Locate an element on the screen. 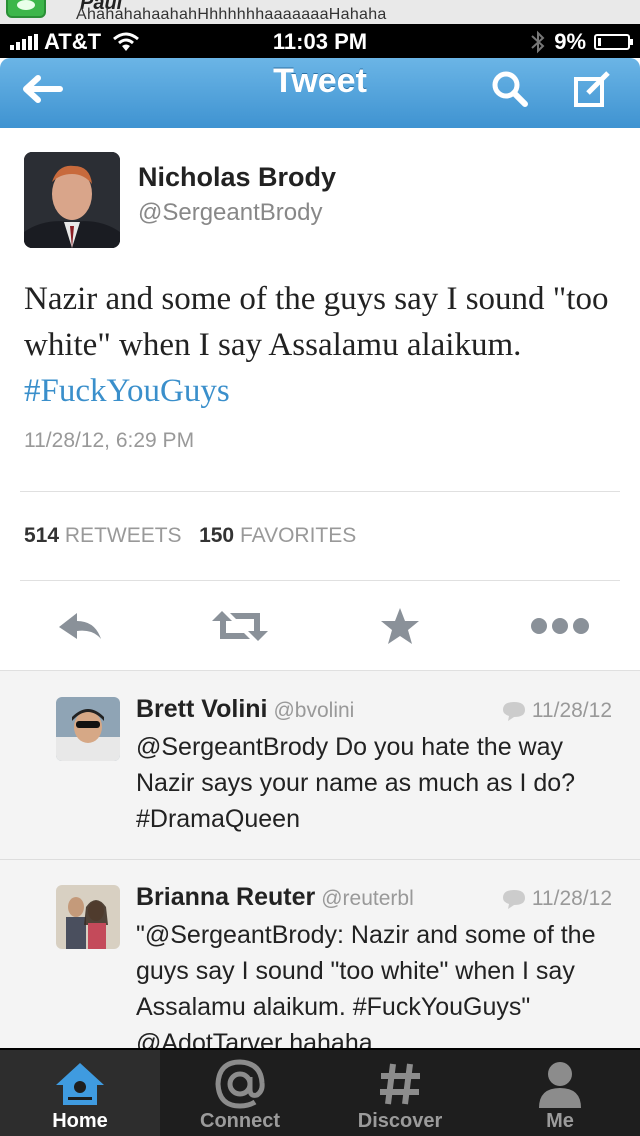 The width and height of the screenshot is (640, 1136). person-icon is located at coordinates (560, 1084).